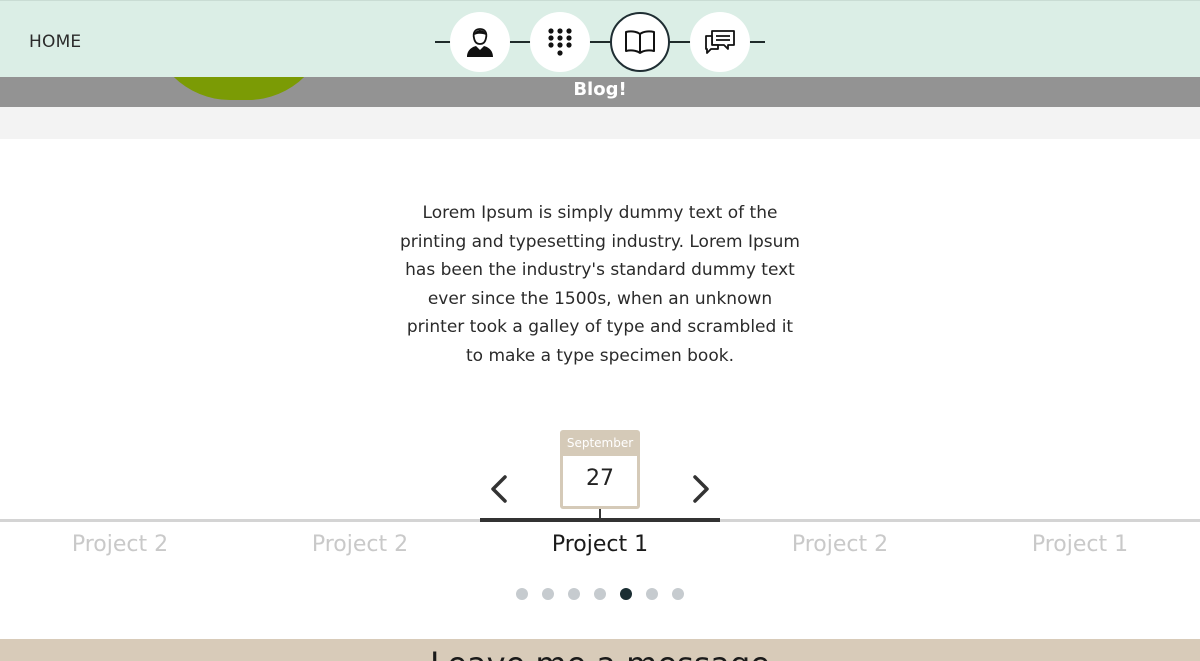 The width and height of the screenshot is (1200, 661). Describe the element at coordinates (55, 42) in the screenshot. I see `home-link: HOME` at that location.